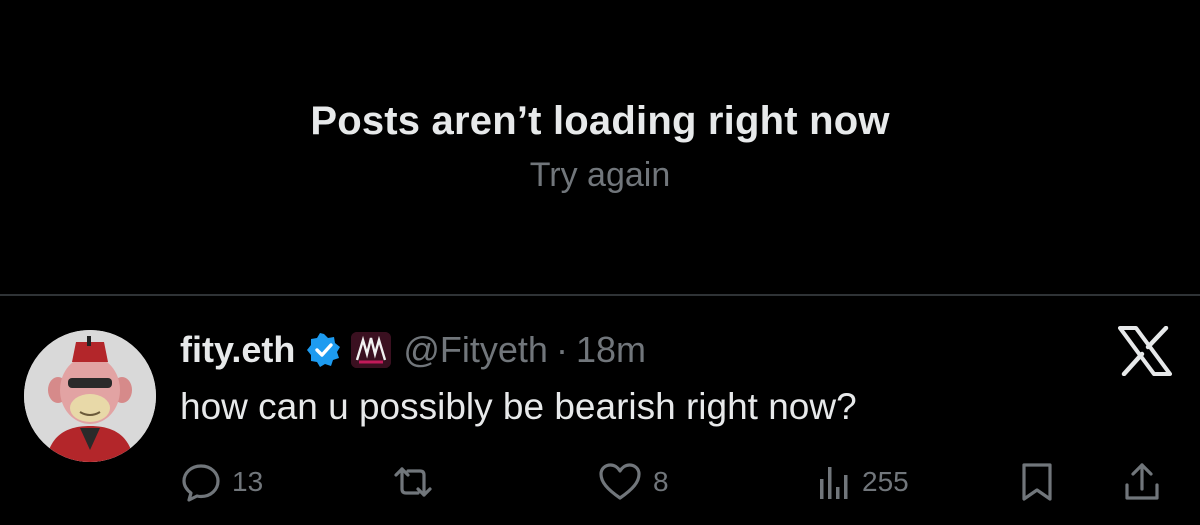 This screenshot has width=1200, height=525. Describe the element at coordinates (661, 481) in the screenshot. I see `like-count: 8` at that location.